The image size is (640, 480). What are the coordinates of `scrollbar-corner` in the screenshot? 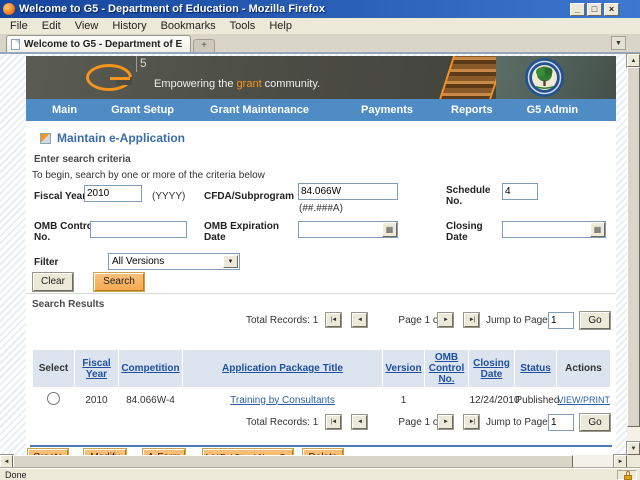 It's located at (633, 461).